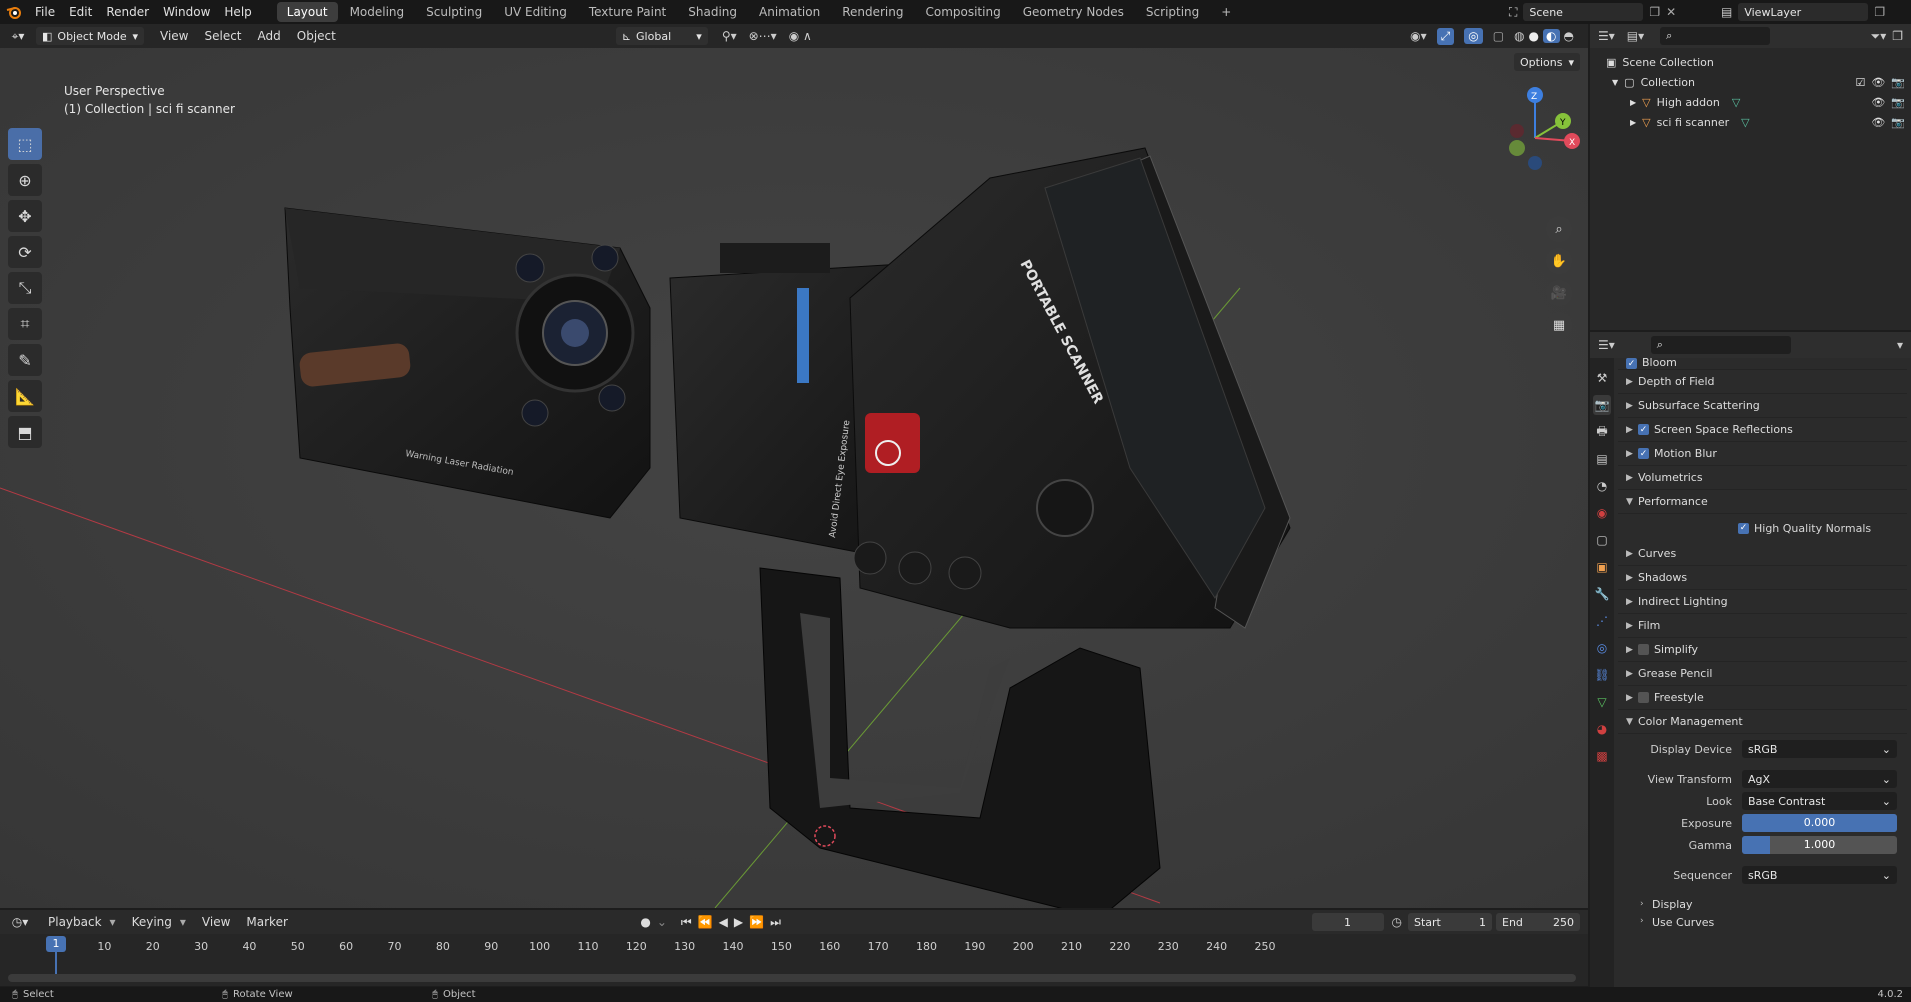 This screenshot has width=1911, height=1002. Describe the element at coordinates (1602, 432) in the screenshot. I see `output-tab-icon: 🖶` at that location.